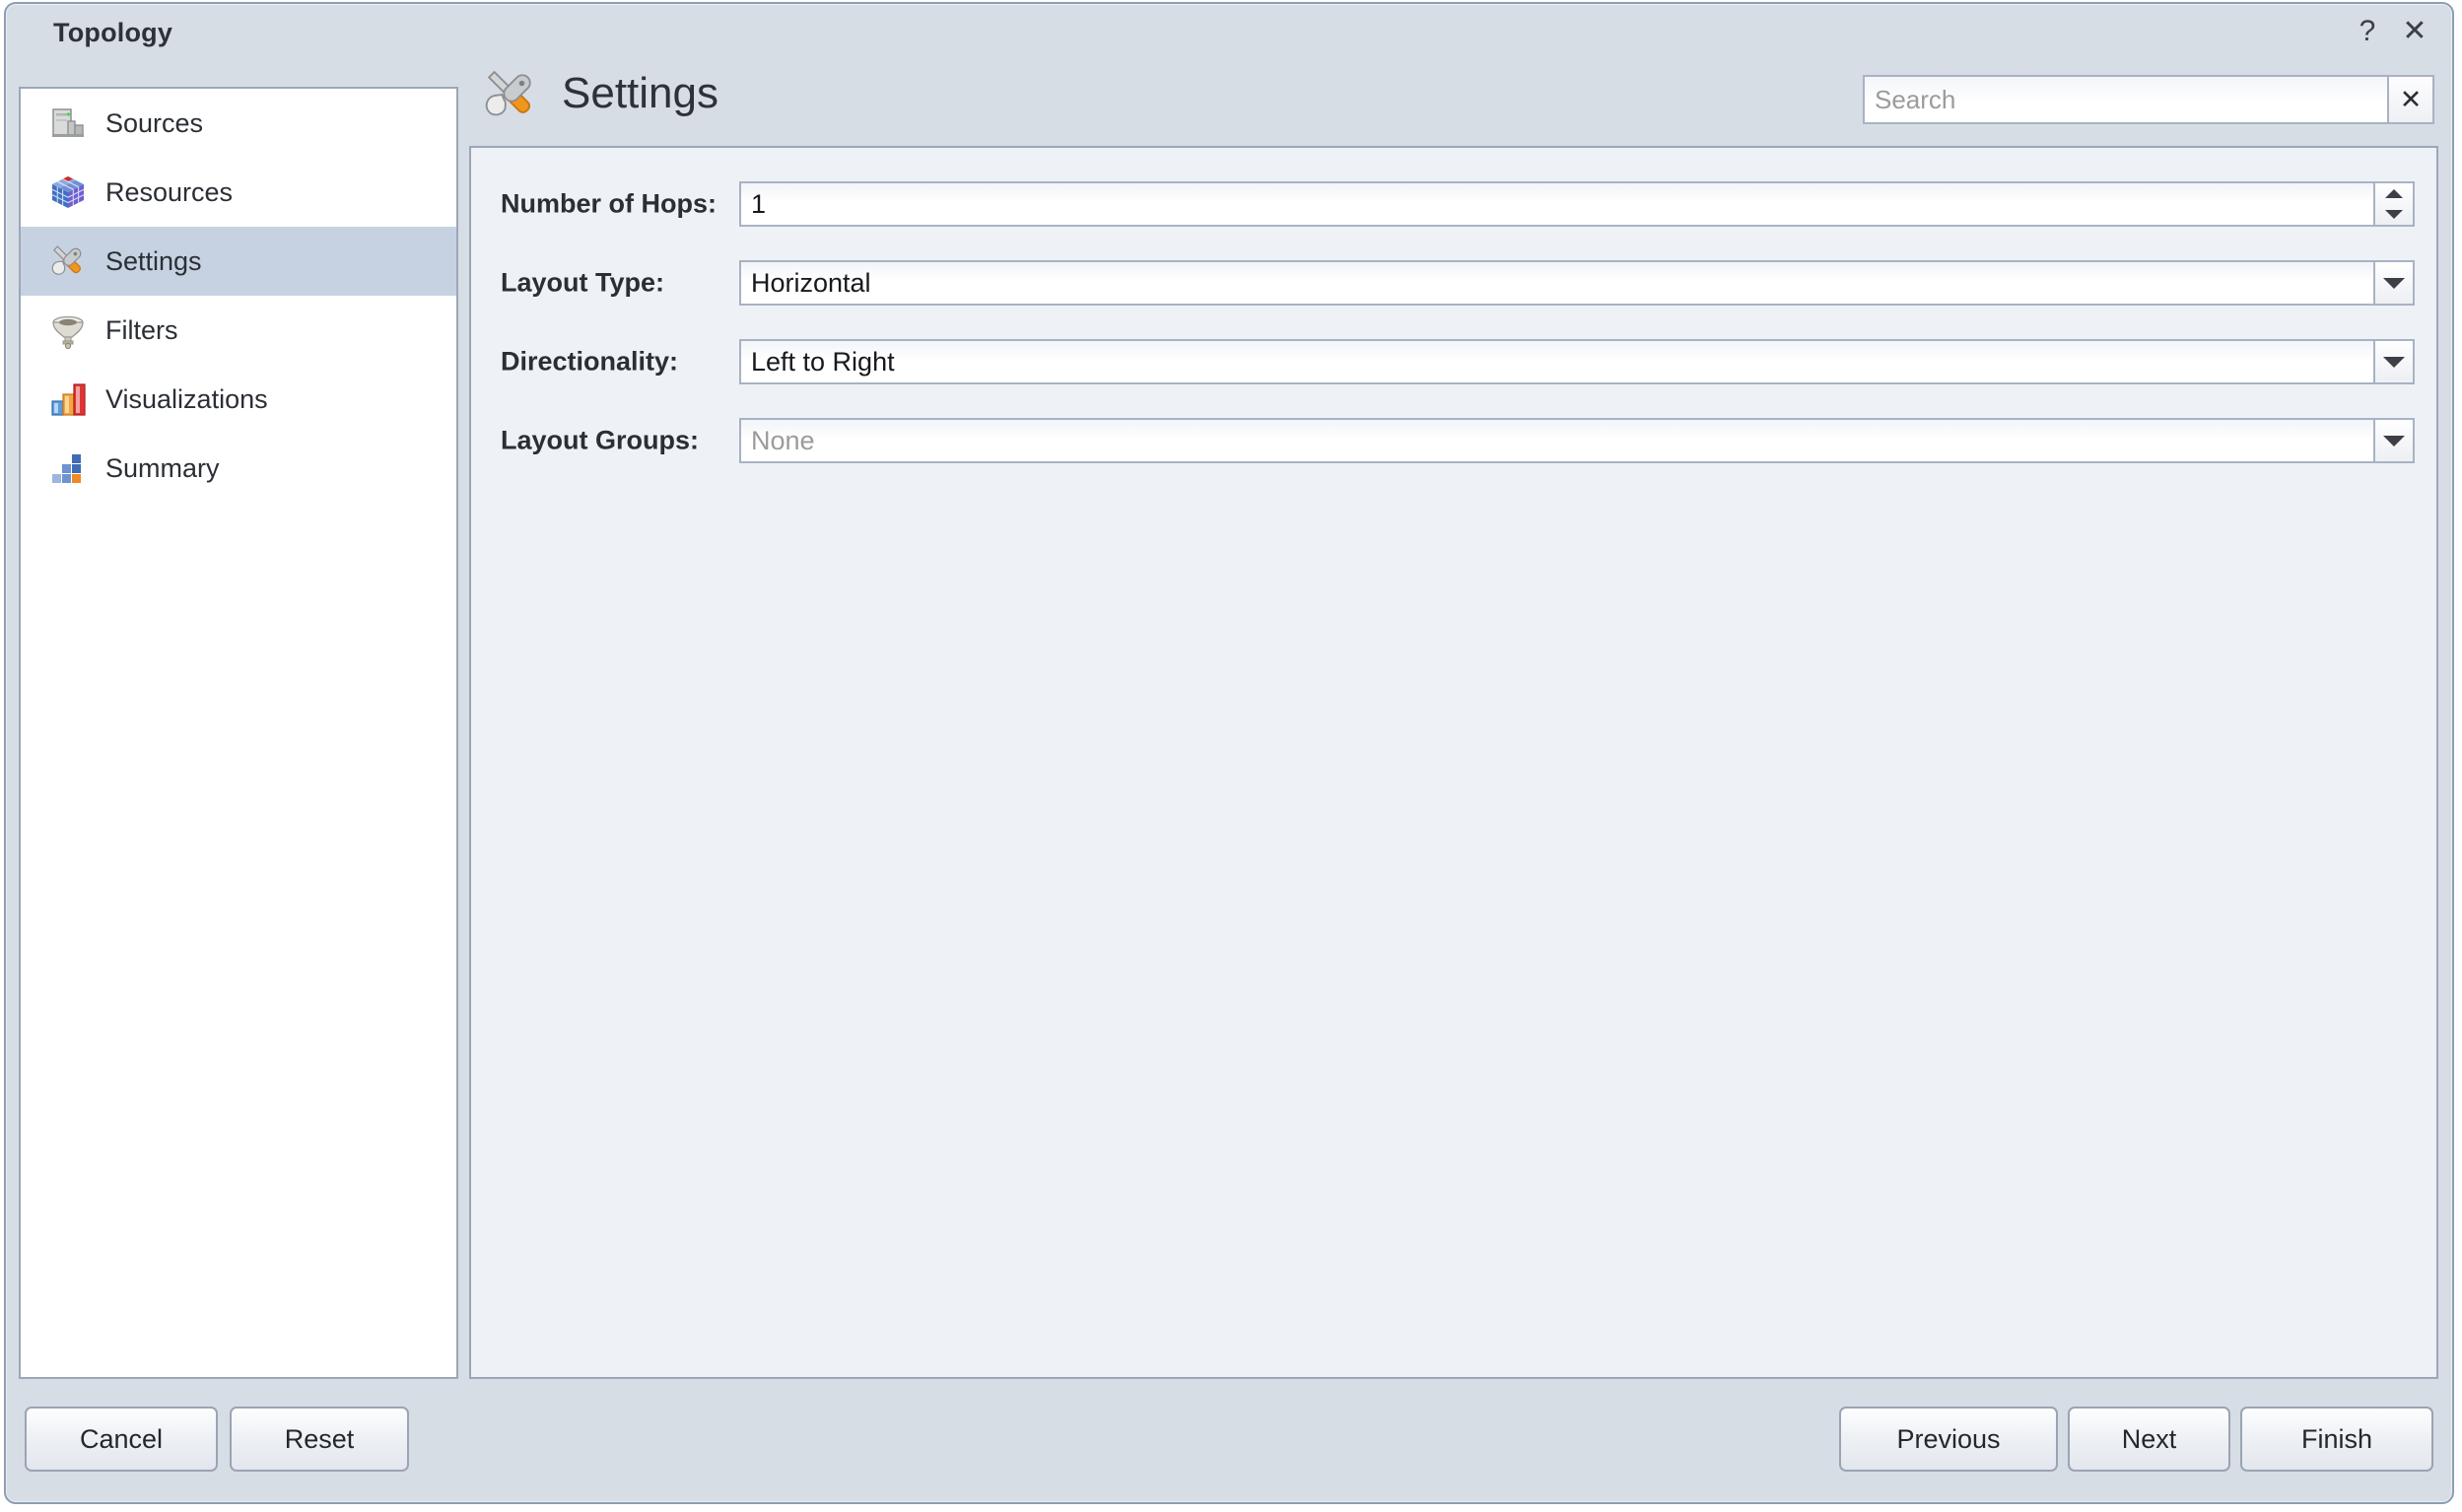 This screenshot has height=1512, width=2462. I want to click on stepper-down-icon, so click(2394, 215).